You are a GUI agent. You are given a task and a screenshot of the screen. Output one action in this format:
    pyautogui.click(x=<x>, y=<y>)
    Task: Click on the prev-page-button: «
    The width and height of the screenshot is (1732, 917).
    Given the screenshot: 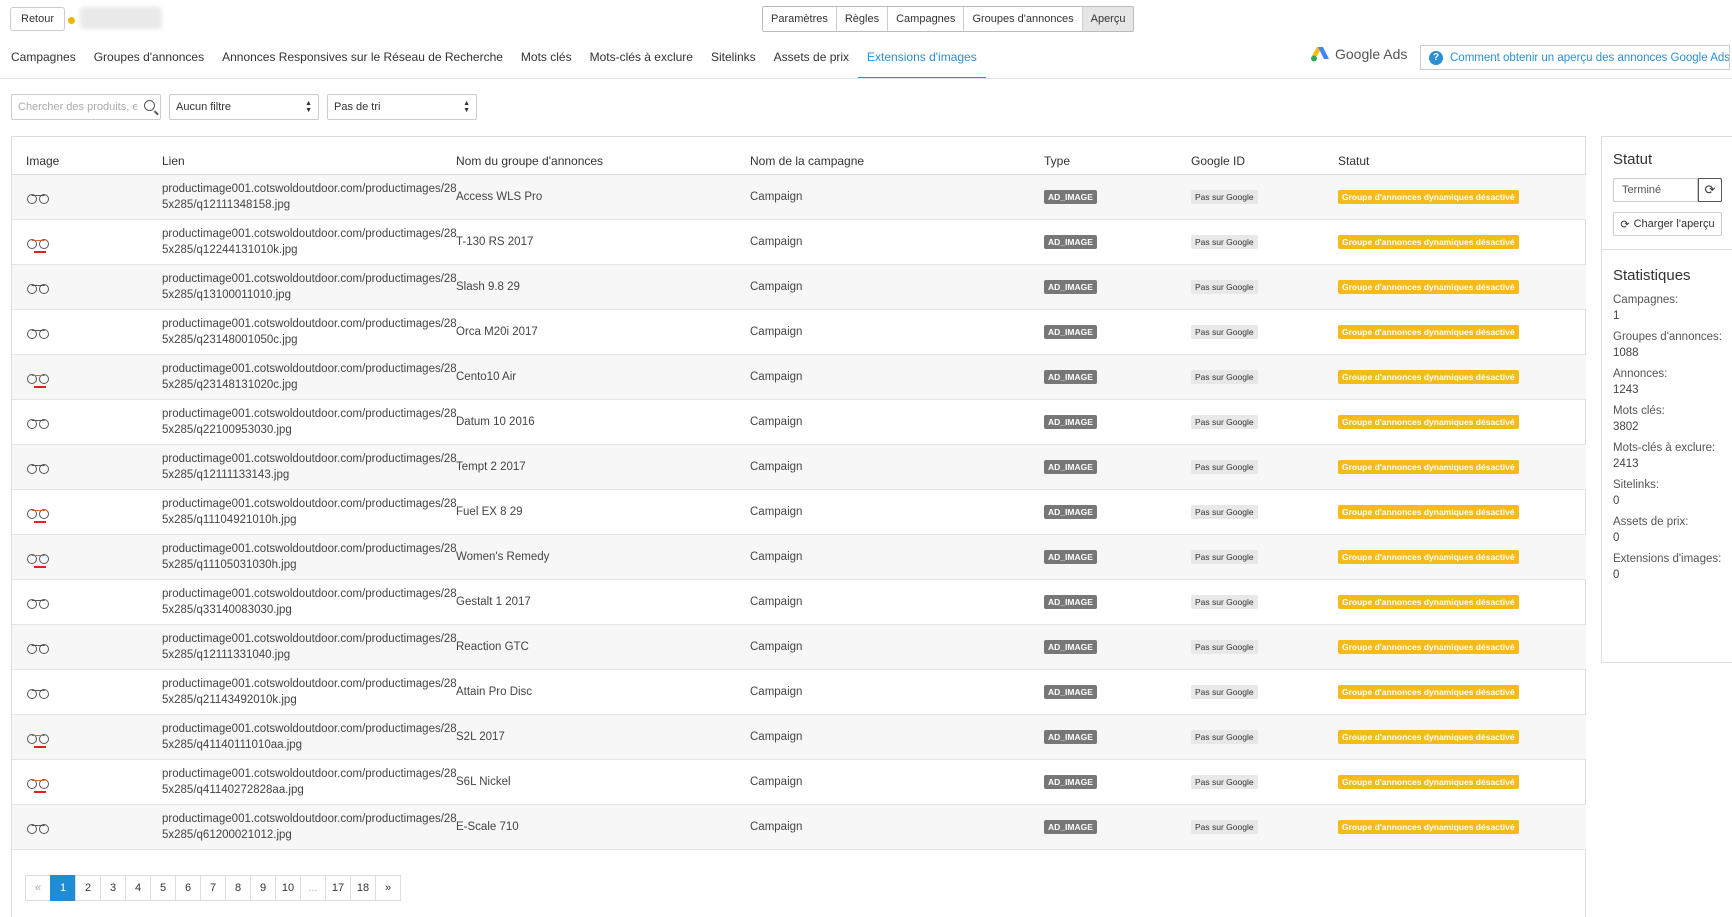 What is the action you would take?
    pyautogui.click(x=38, y=888)
    